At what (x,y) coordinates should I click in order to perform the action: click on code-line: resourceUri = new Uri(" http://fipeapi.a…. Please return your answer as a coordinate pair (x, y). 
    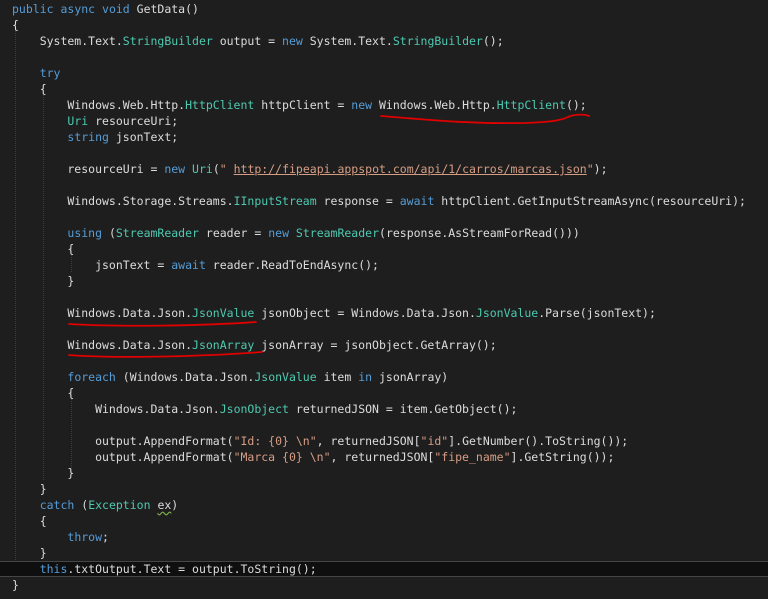
    Looking at the image, I should click on (384, 169).